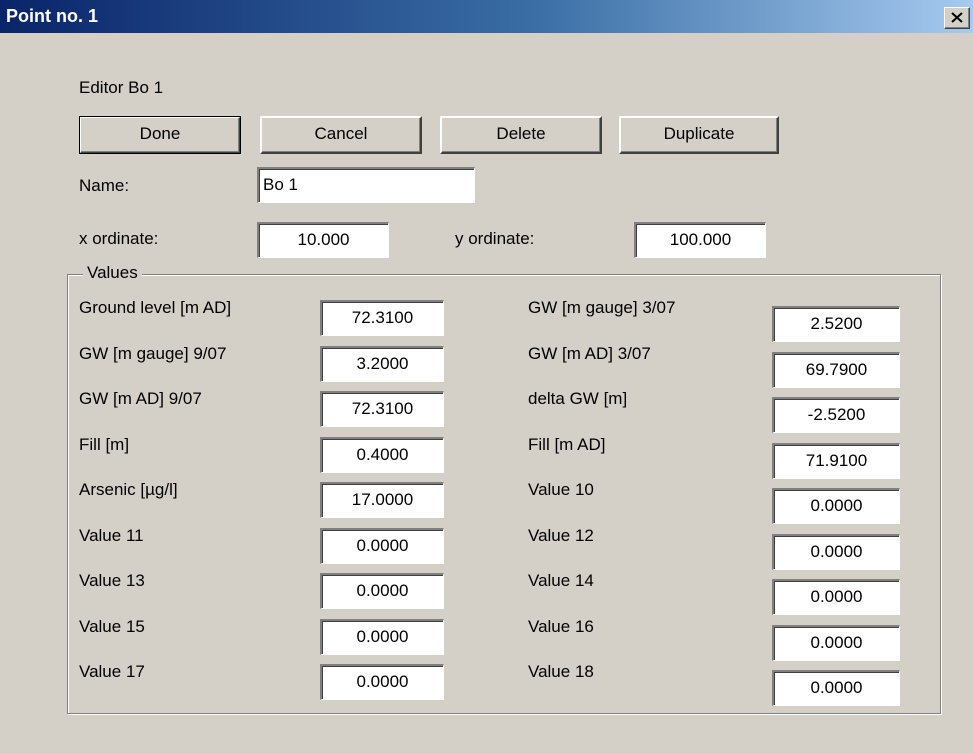 The height and width of the screenshot is (753, 973). Describe the element at coordinates (486, 455) in the screenshot. I see `values-row: Fill [m] 0.4000 Fill [m AD] 71.9100` at that location.